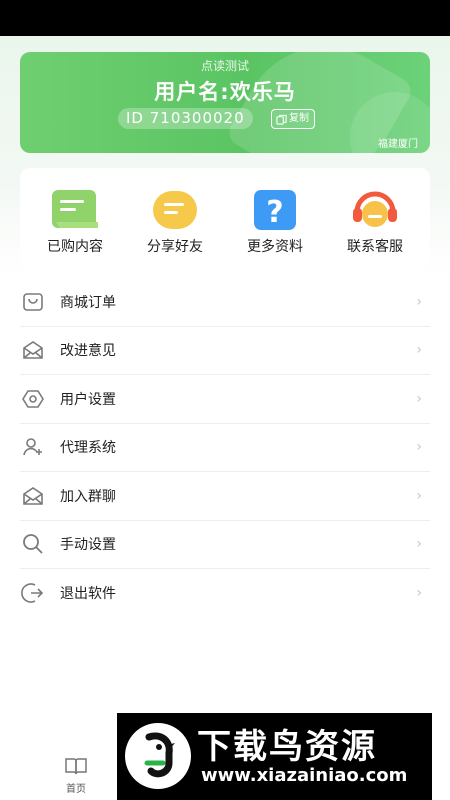 The image size is (450, 800). Describe the element at coordinates (75, 247) in the screenshot. I see `quick-action-label: 已购内容` at that location.